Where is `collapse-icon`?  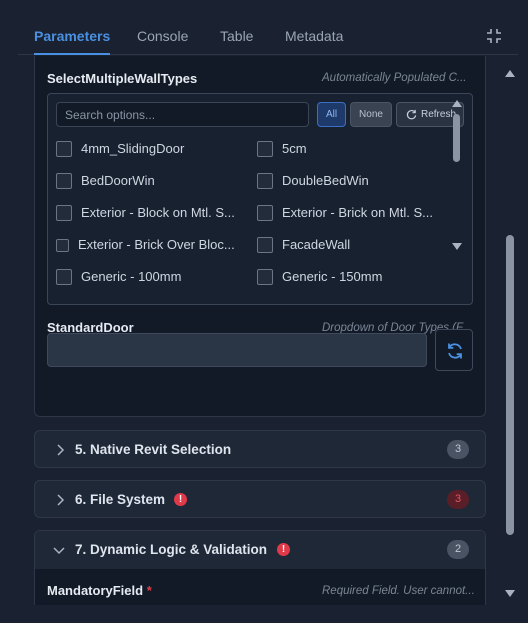 collapse-icon is located at coordinates (494, 36).